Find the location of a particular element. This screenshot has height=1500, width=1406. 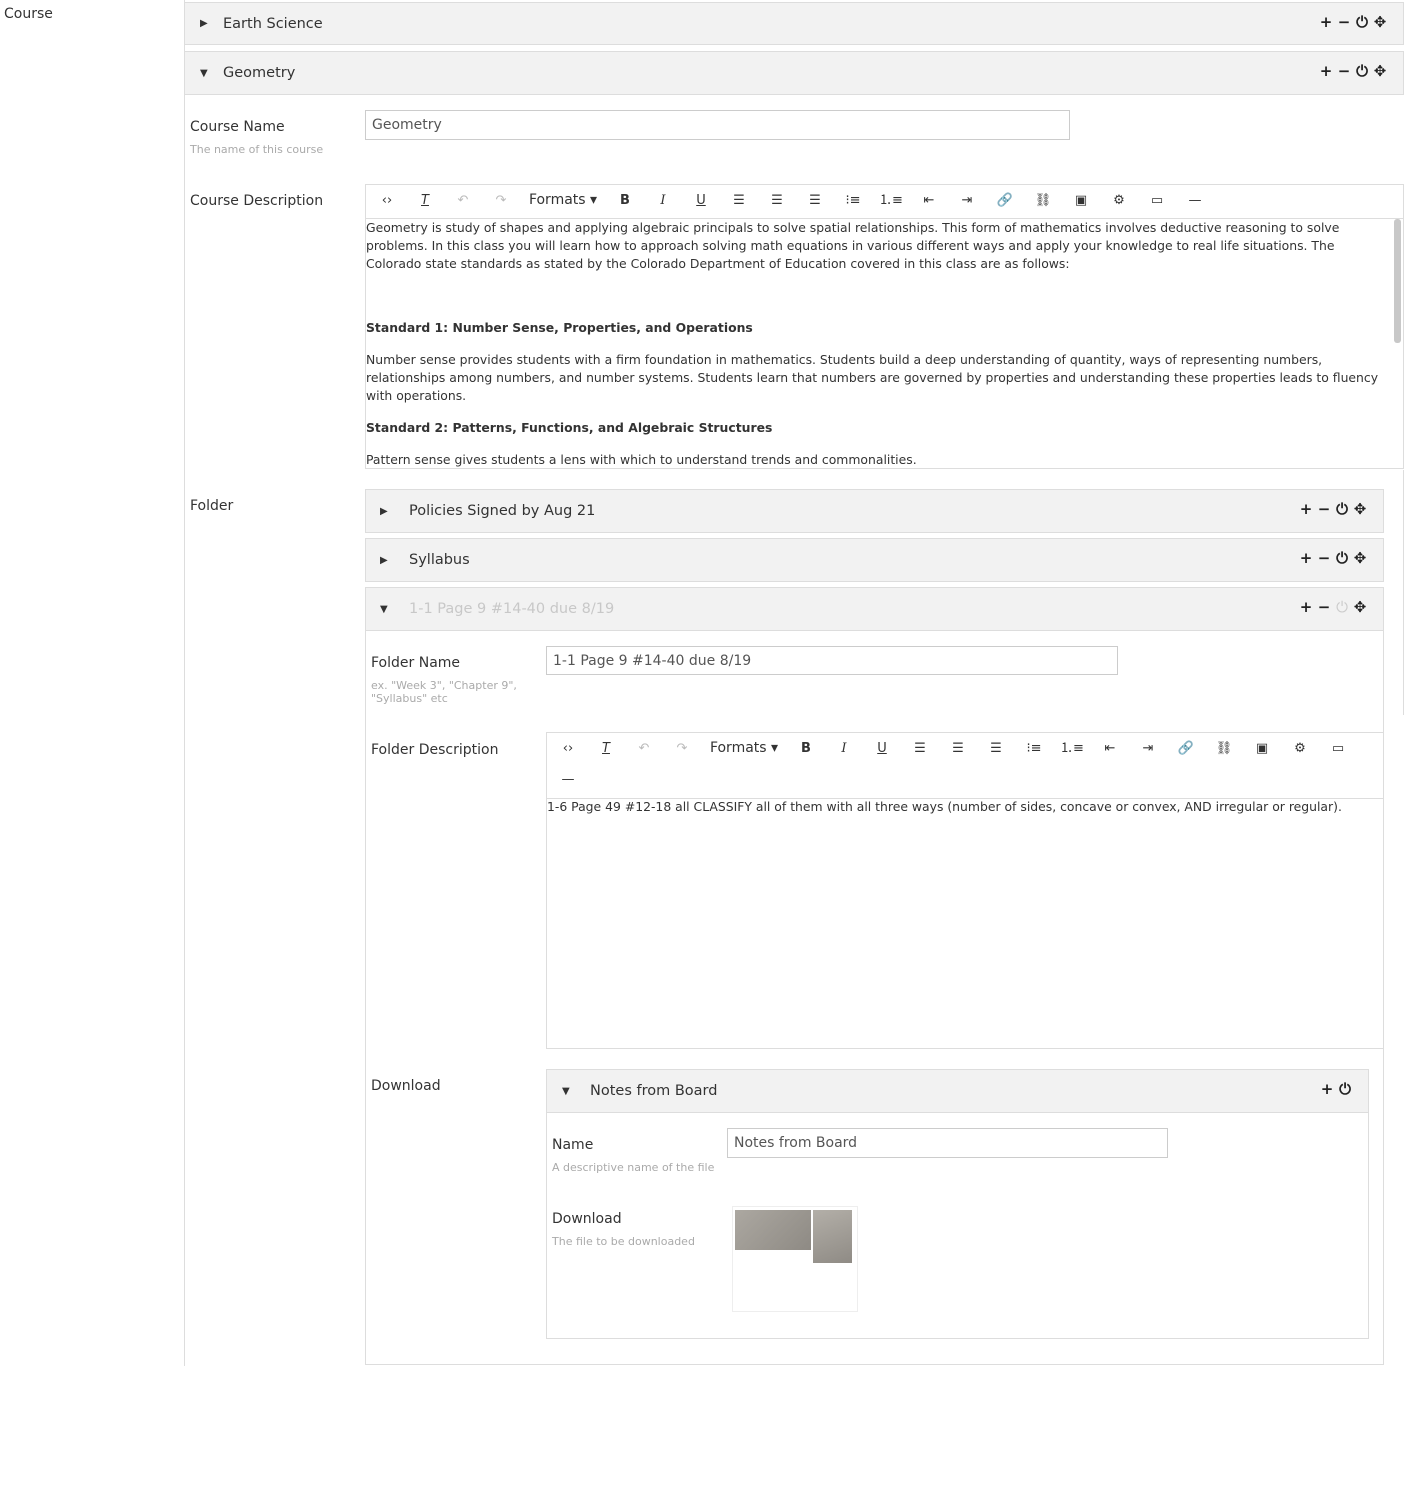

folder-description-label: Folder Description is located at coordinates (435, 750).